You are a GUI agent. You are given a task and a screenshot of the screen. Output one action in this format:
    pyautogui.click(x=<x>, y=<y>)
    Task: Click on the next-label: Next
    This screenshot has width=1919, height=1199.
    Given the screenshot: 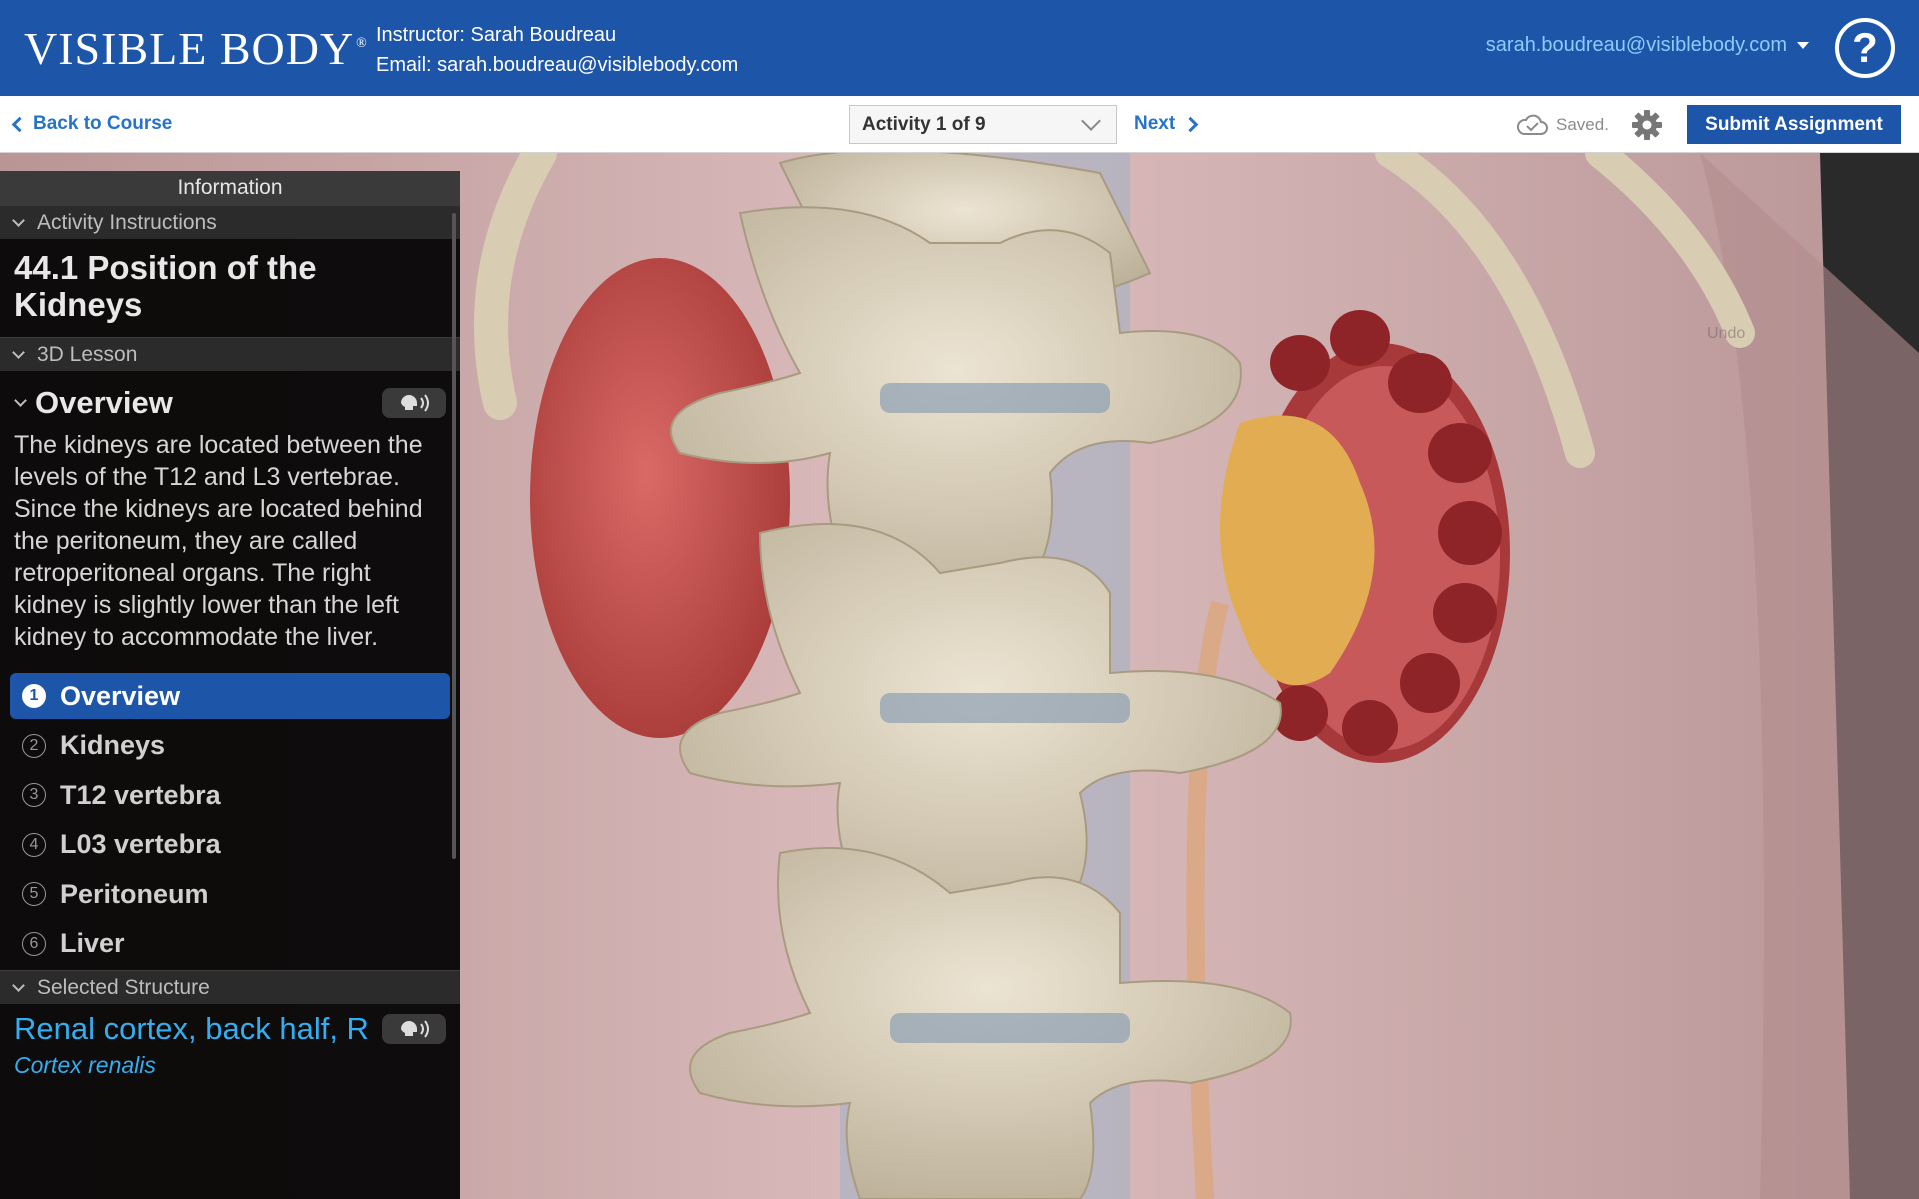 What is the action you would take?
    pyautogui.click(x=1155, y=123)
    